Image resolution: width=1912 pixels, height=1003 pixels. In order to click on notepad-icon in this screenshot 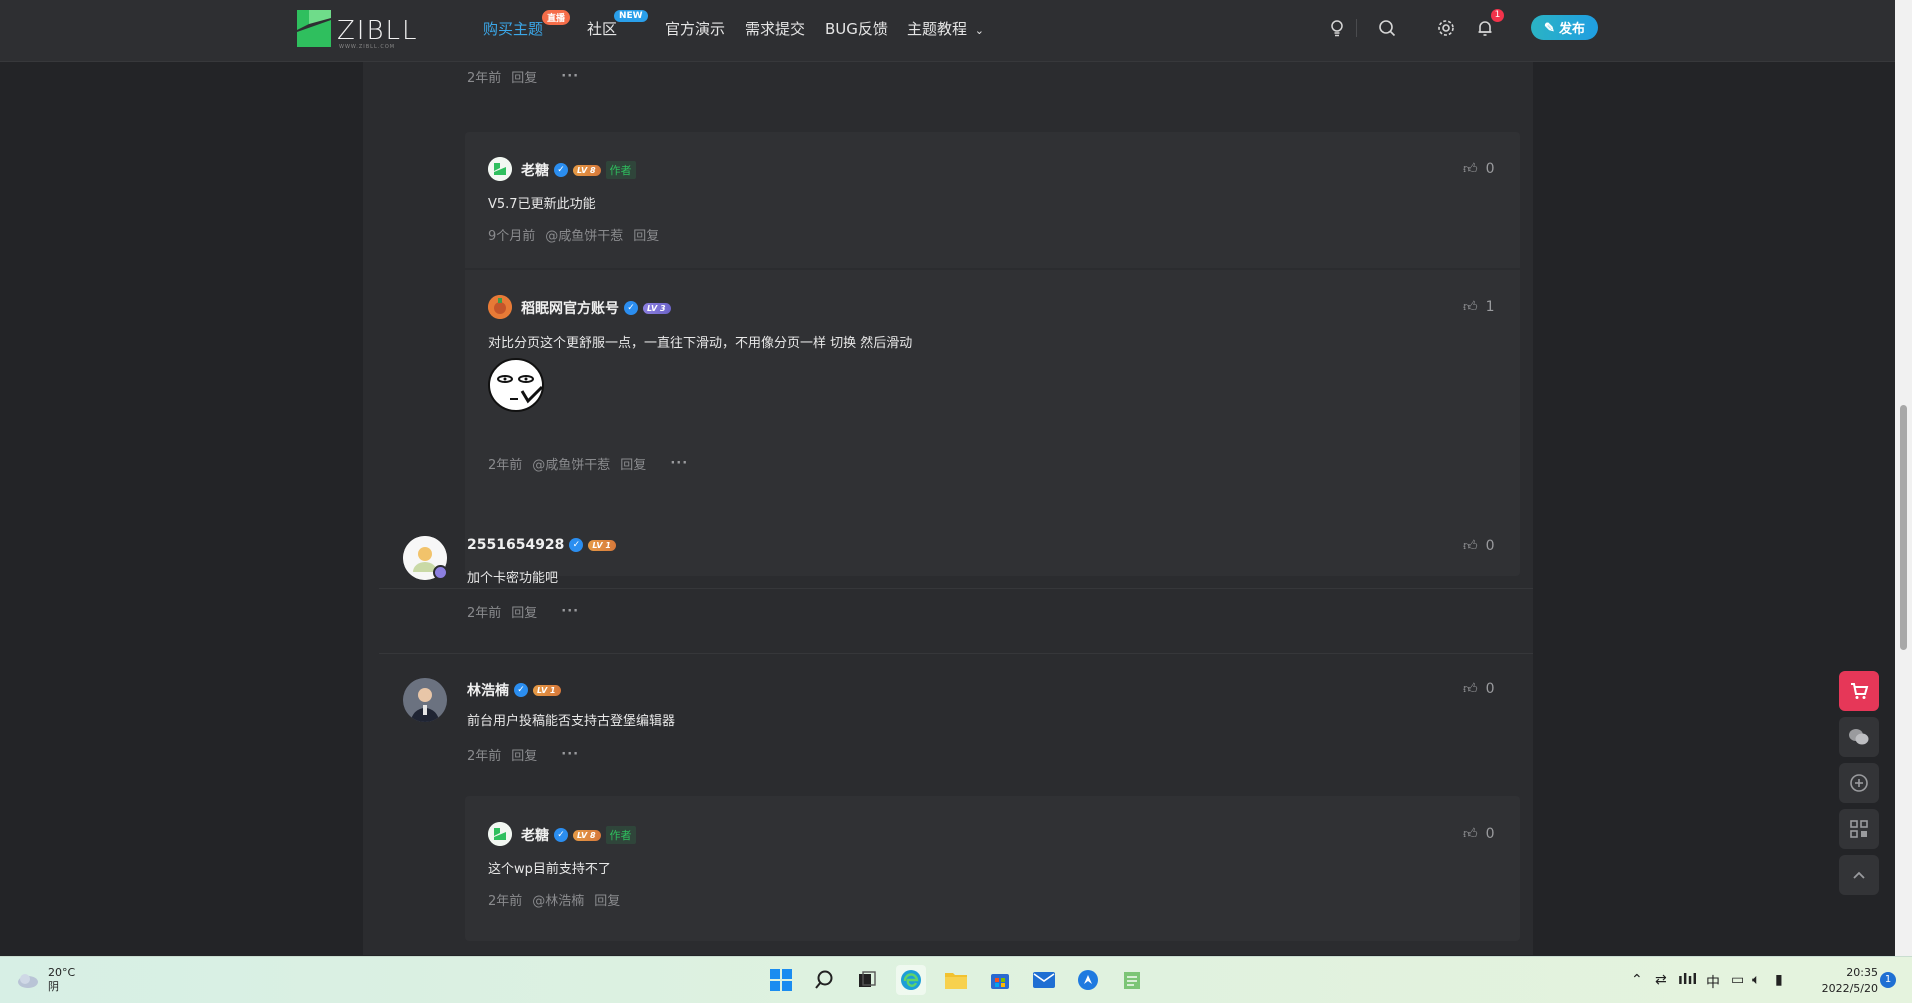, I will do `click(1132, 980)`.